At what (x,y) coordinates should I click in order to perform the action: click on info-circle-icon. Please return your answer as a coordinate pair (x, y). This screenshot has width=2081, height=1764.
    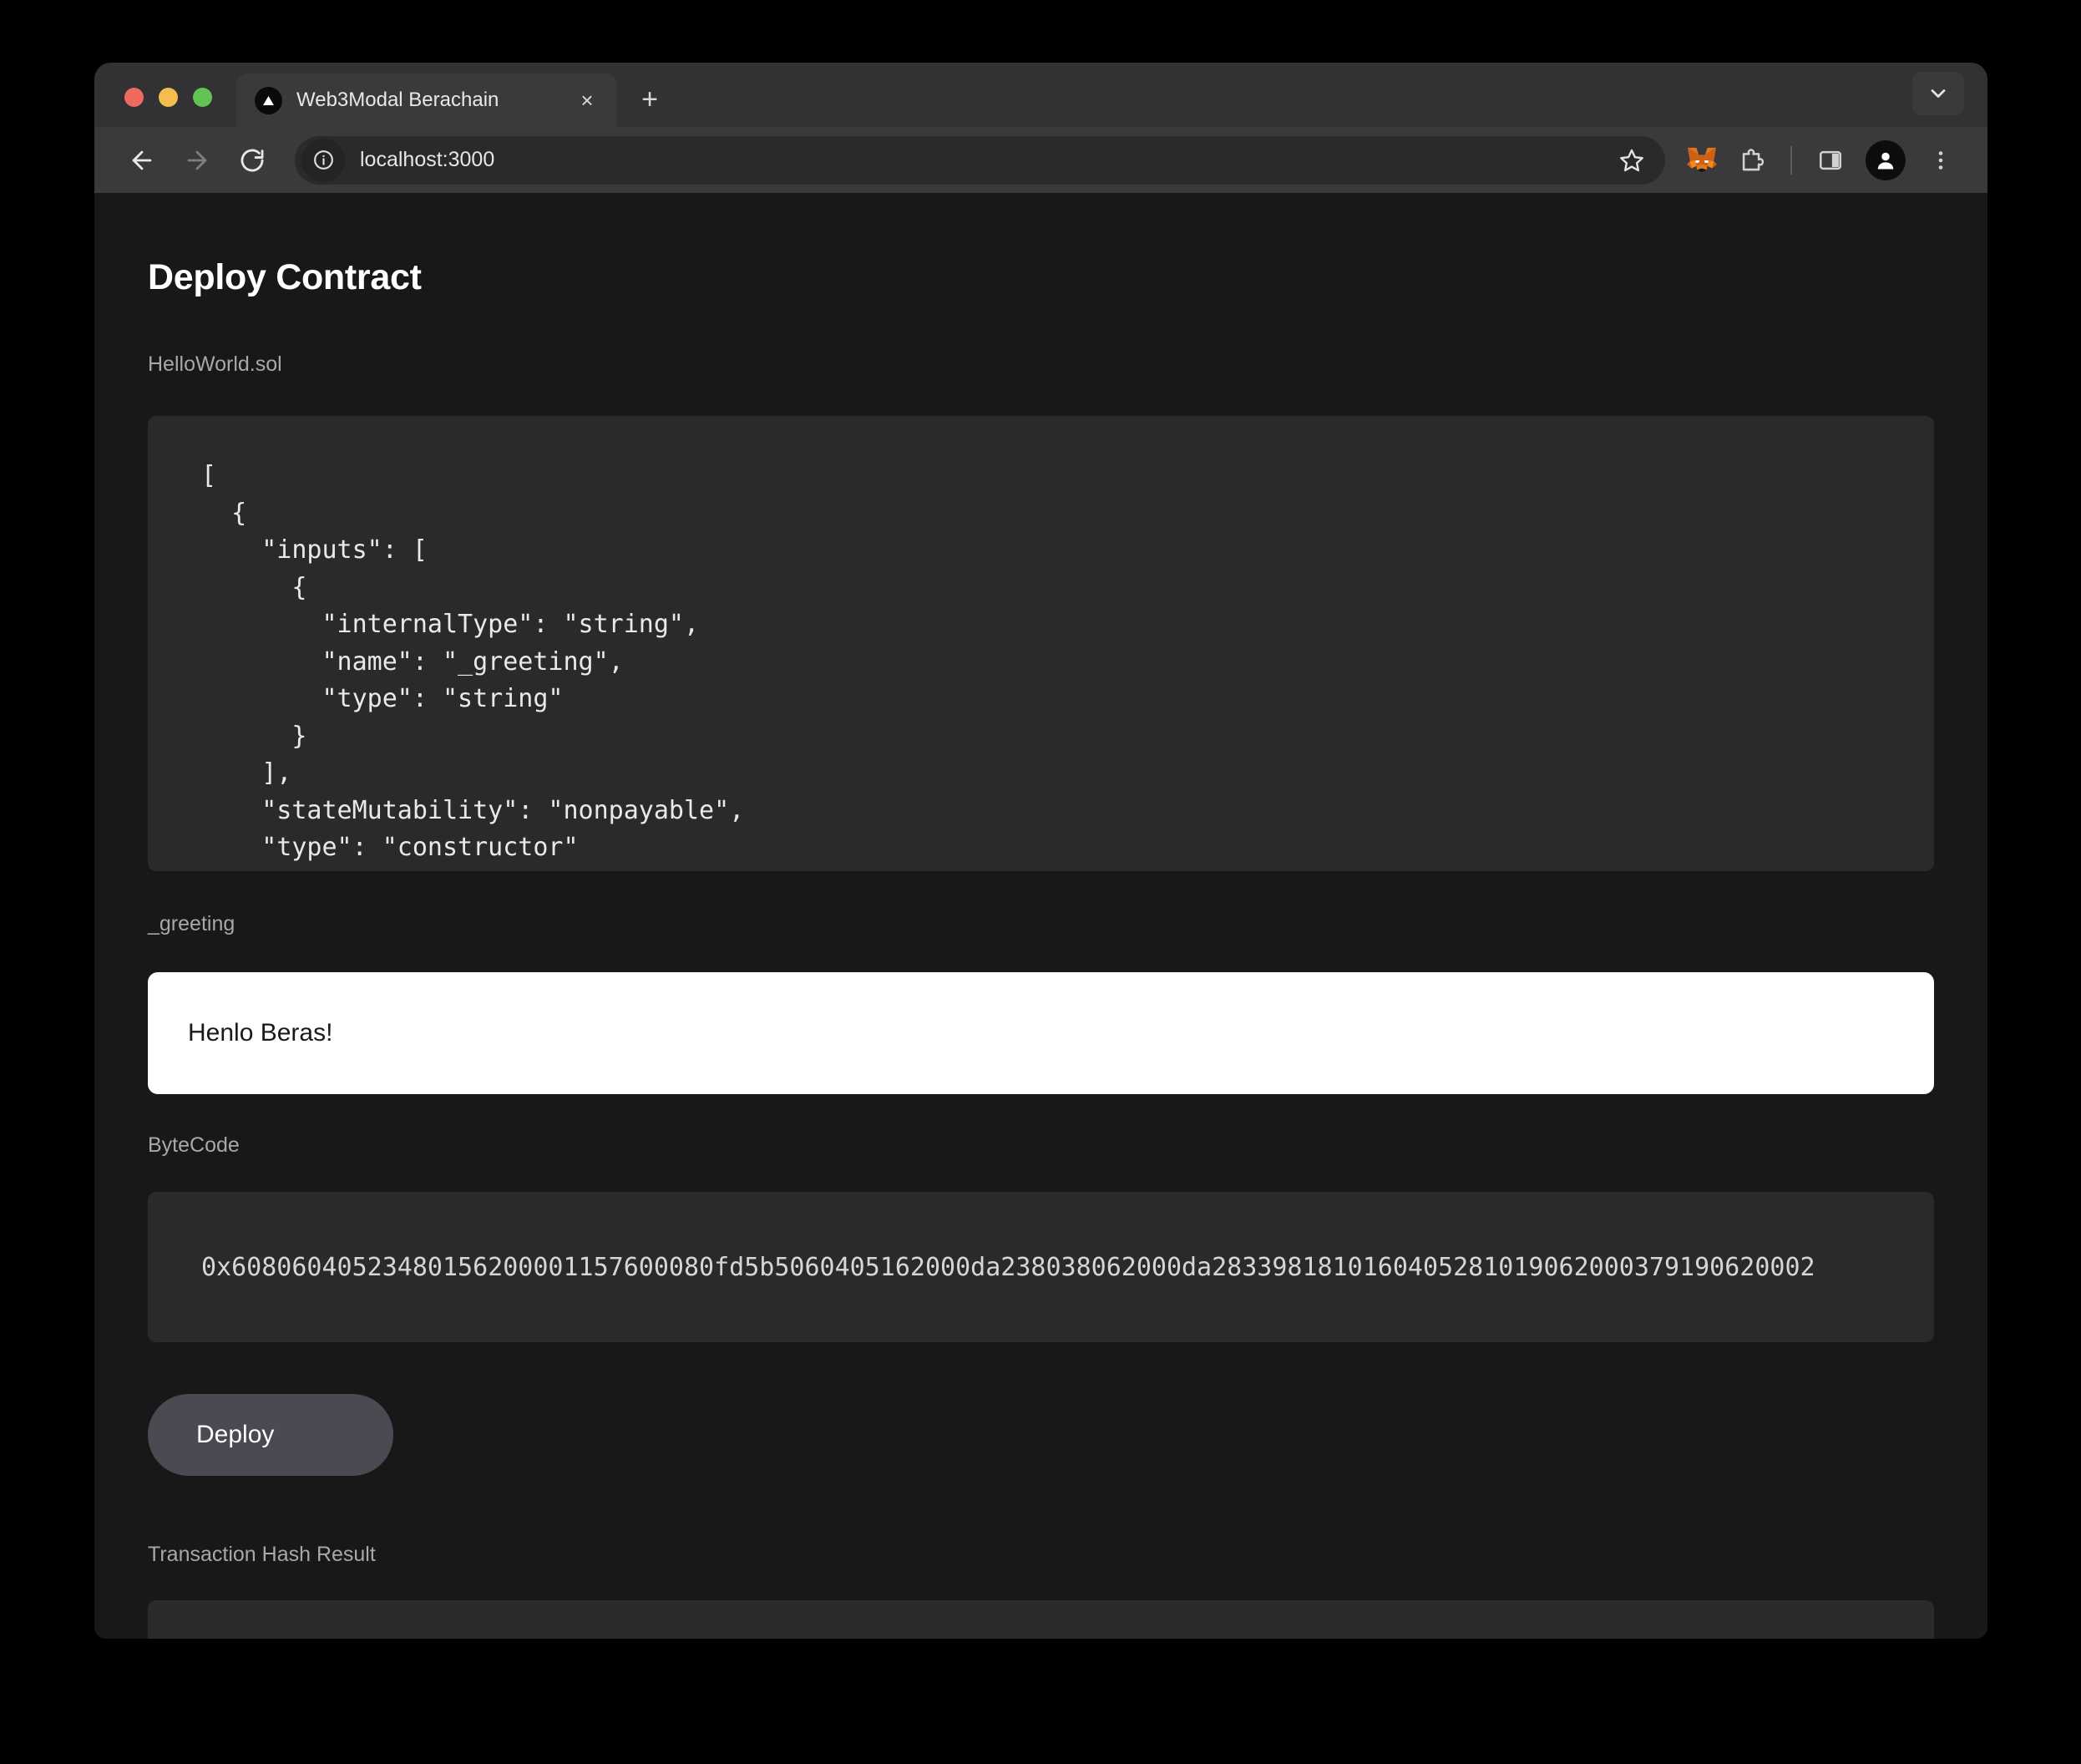
    Looking at the image, I should click on (323, 160).